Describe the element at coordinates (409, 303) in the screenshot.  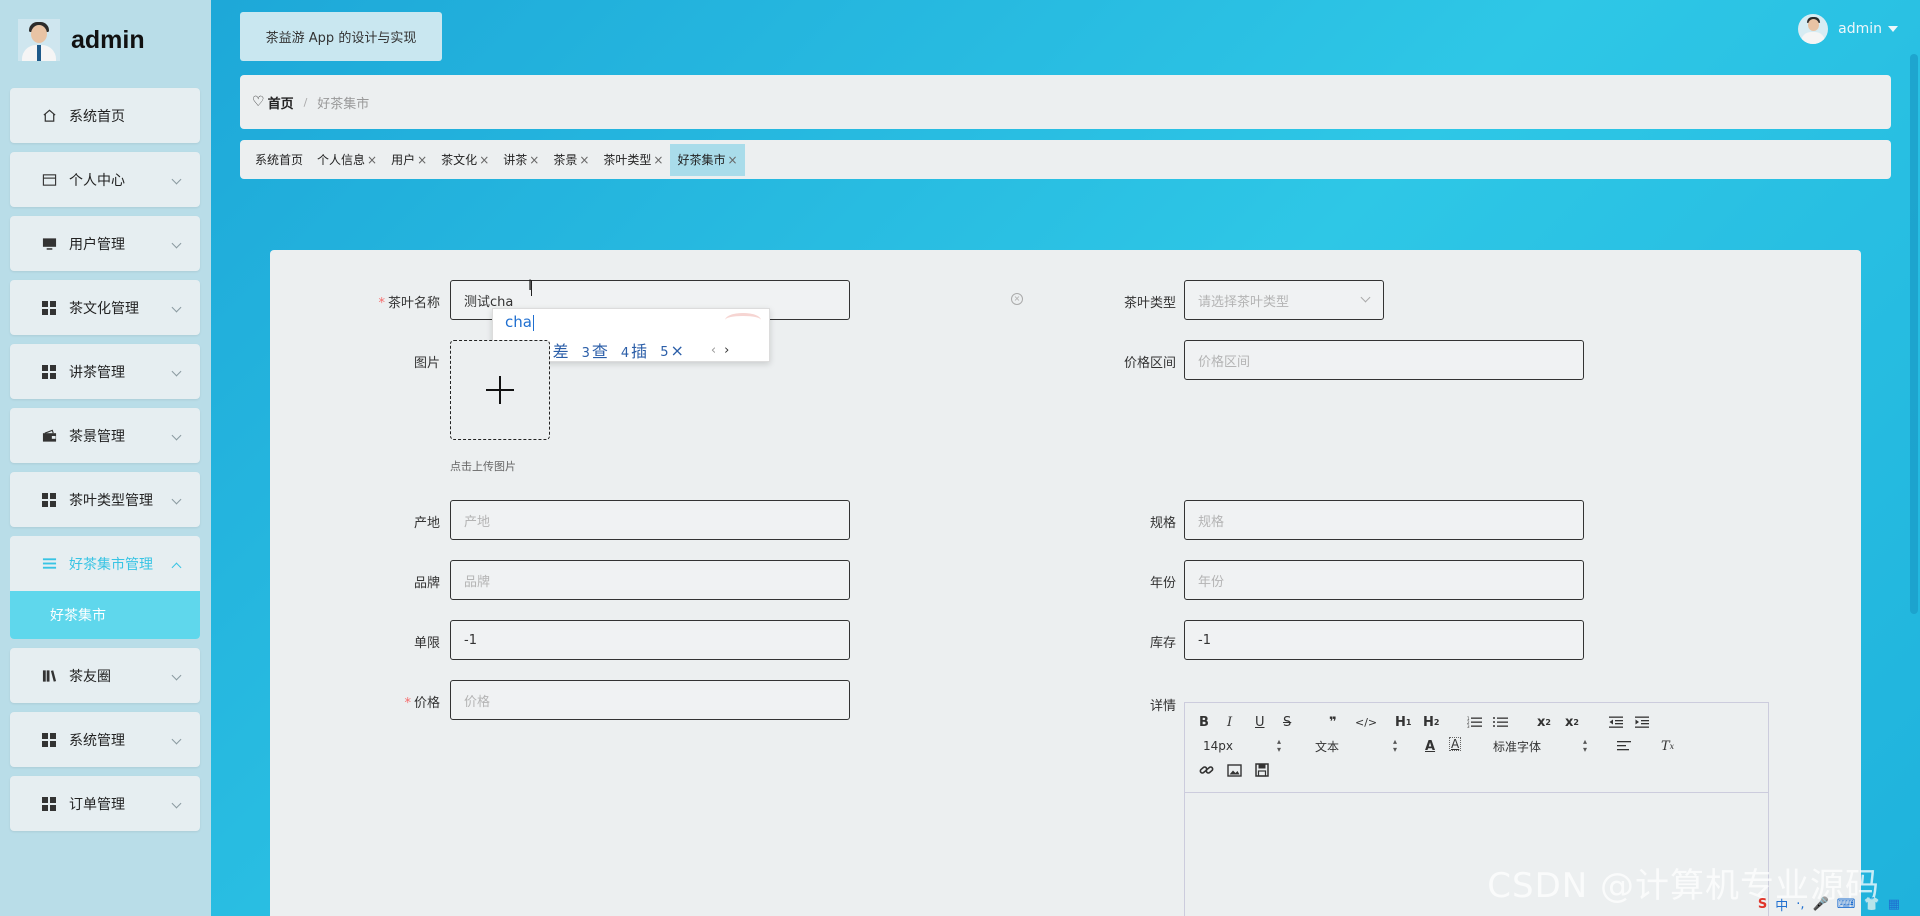
I see `tea-name-label: * 茶叶名称` at that location.